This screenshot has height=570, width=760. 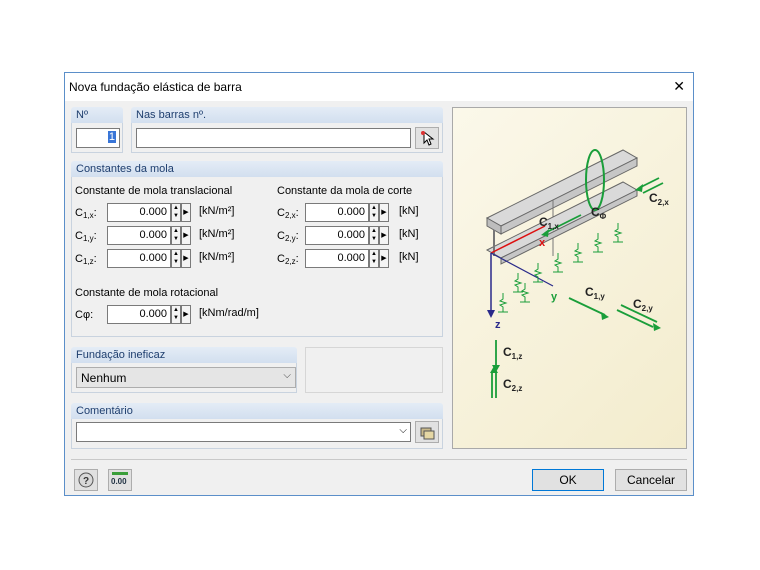 What do you see at coordinates (384, 212) in the screenshot?
I see `c2x-menu-arrow: ▶` at bounding box center [384, 212].